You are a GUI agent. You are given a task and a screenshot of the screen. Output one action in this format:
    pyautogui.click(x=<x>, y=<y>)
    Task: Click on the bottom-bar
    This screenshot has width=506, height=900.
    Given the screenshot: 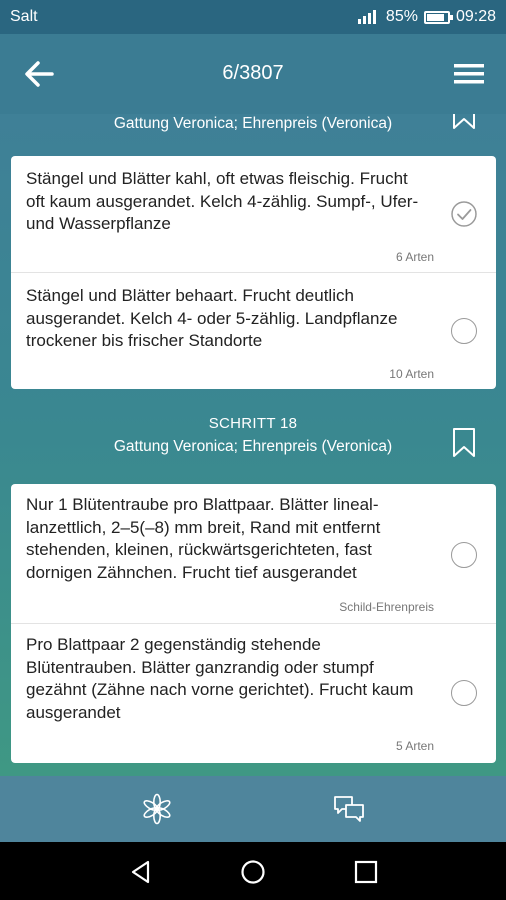 What is the action you would take?
    pyautogui.click(x=253, y=809)
    